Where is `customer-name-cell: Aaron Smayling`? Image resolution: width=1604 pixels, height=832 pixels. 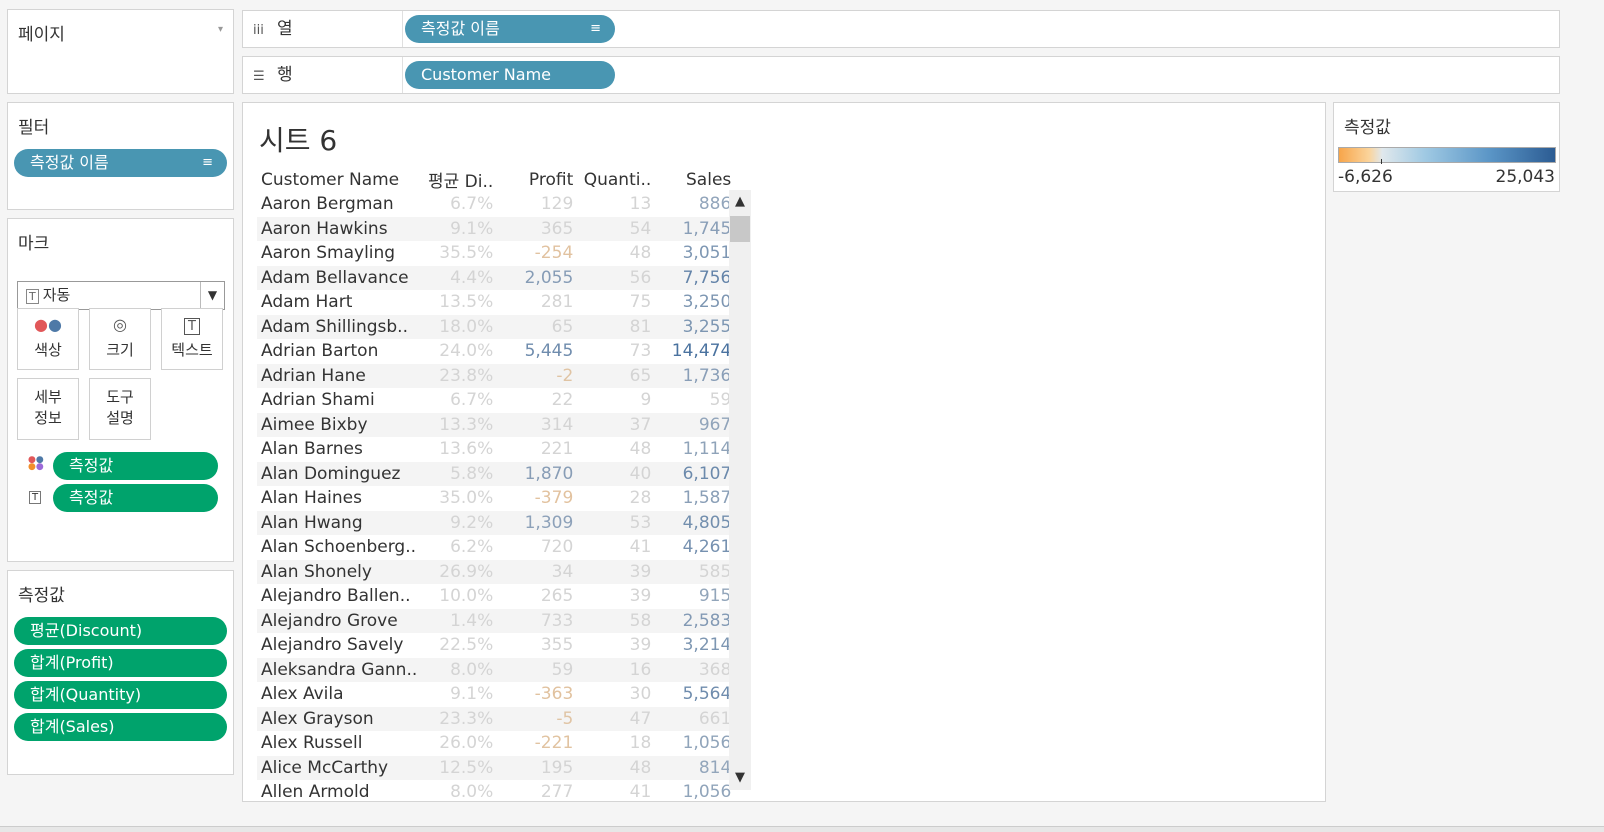
customer-name-cell: Aaron Smayling is located at coordinates (337, 253).